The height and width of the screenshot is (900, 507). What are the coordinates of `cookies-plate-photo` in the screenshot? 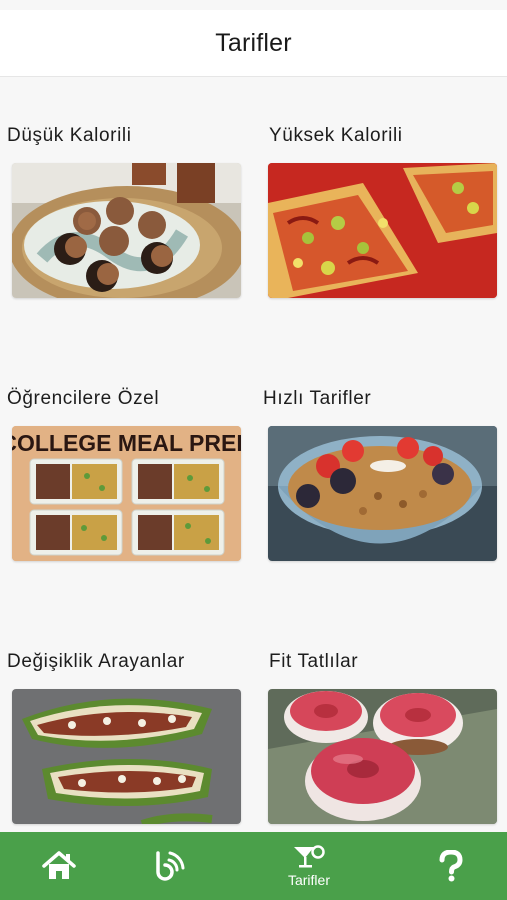 It's located at (126, 230).